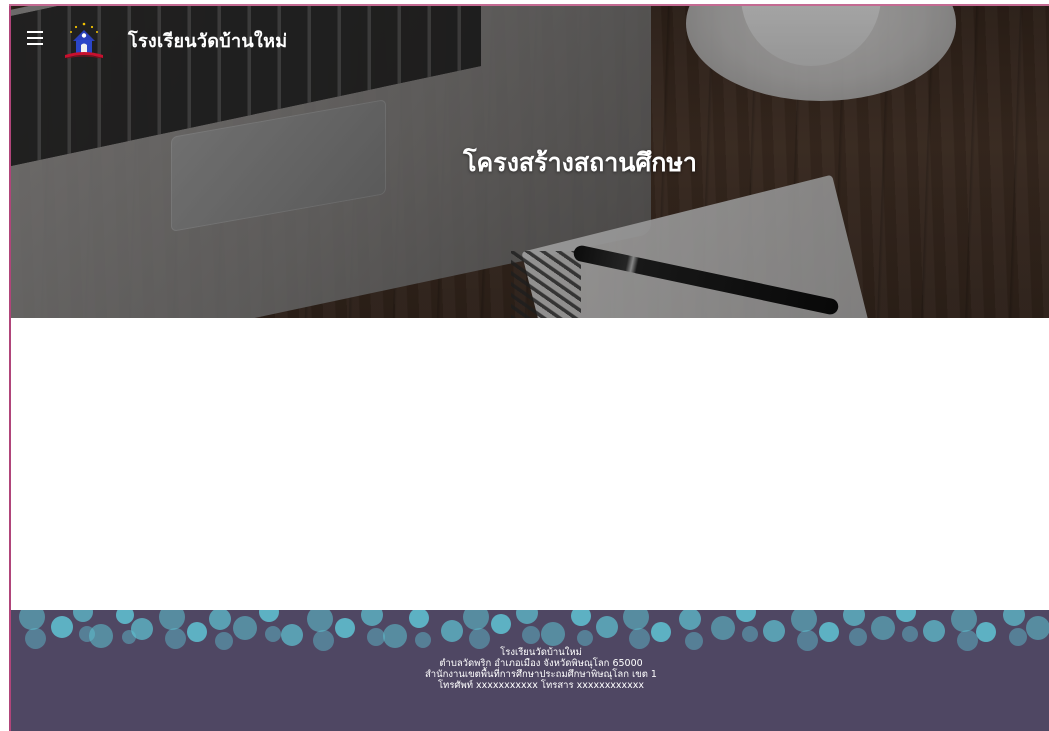 This screenshot has height=731, width=1049. I want to click on hamburger-menu-icon, so click(35, 38).